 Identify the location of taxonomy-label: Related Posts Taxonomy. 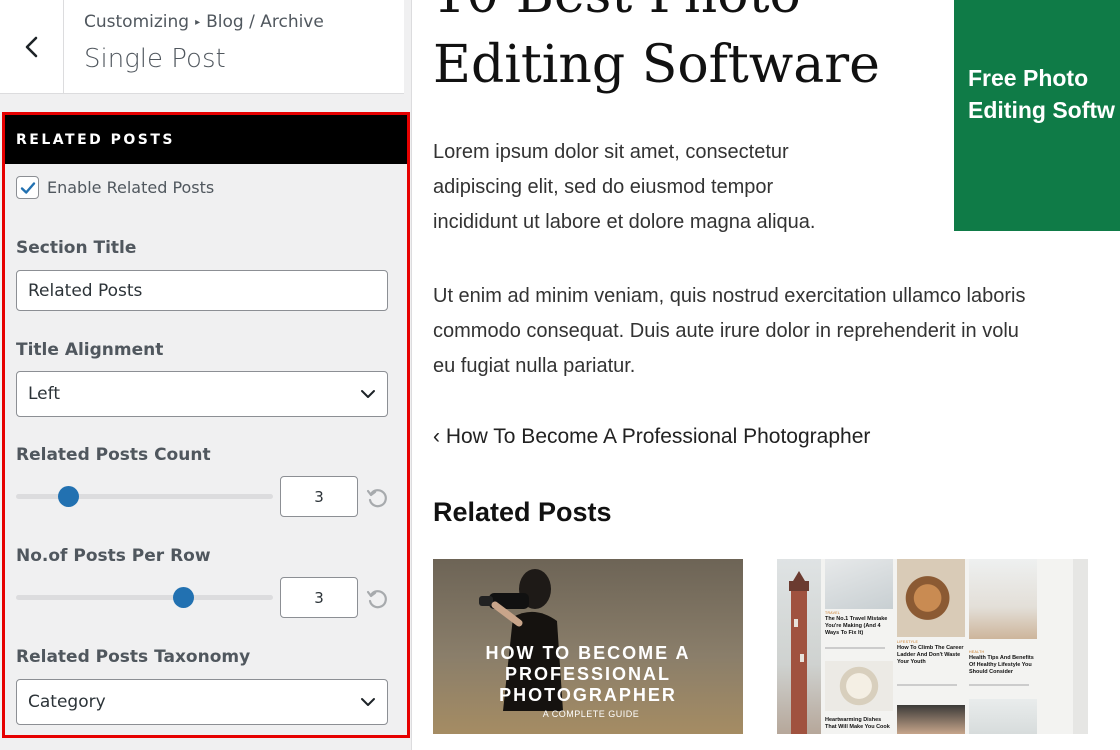
(133, 657).